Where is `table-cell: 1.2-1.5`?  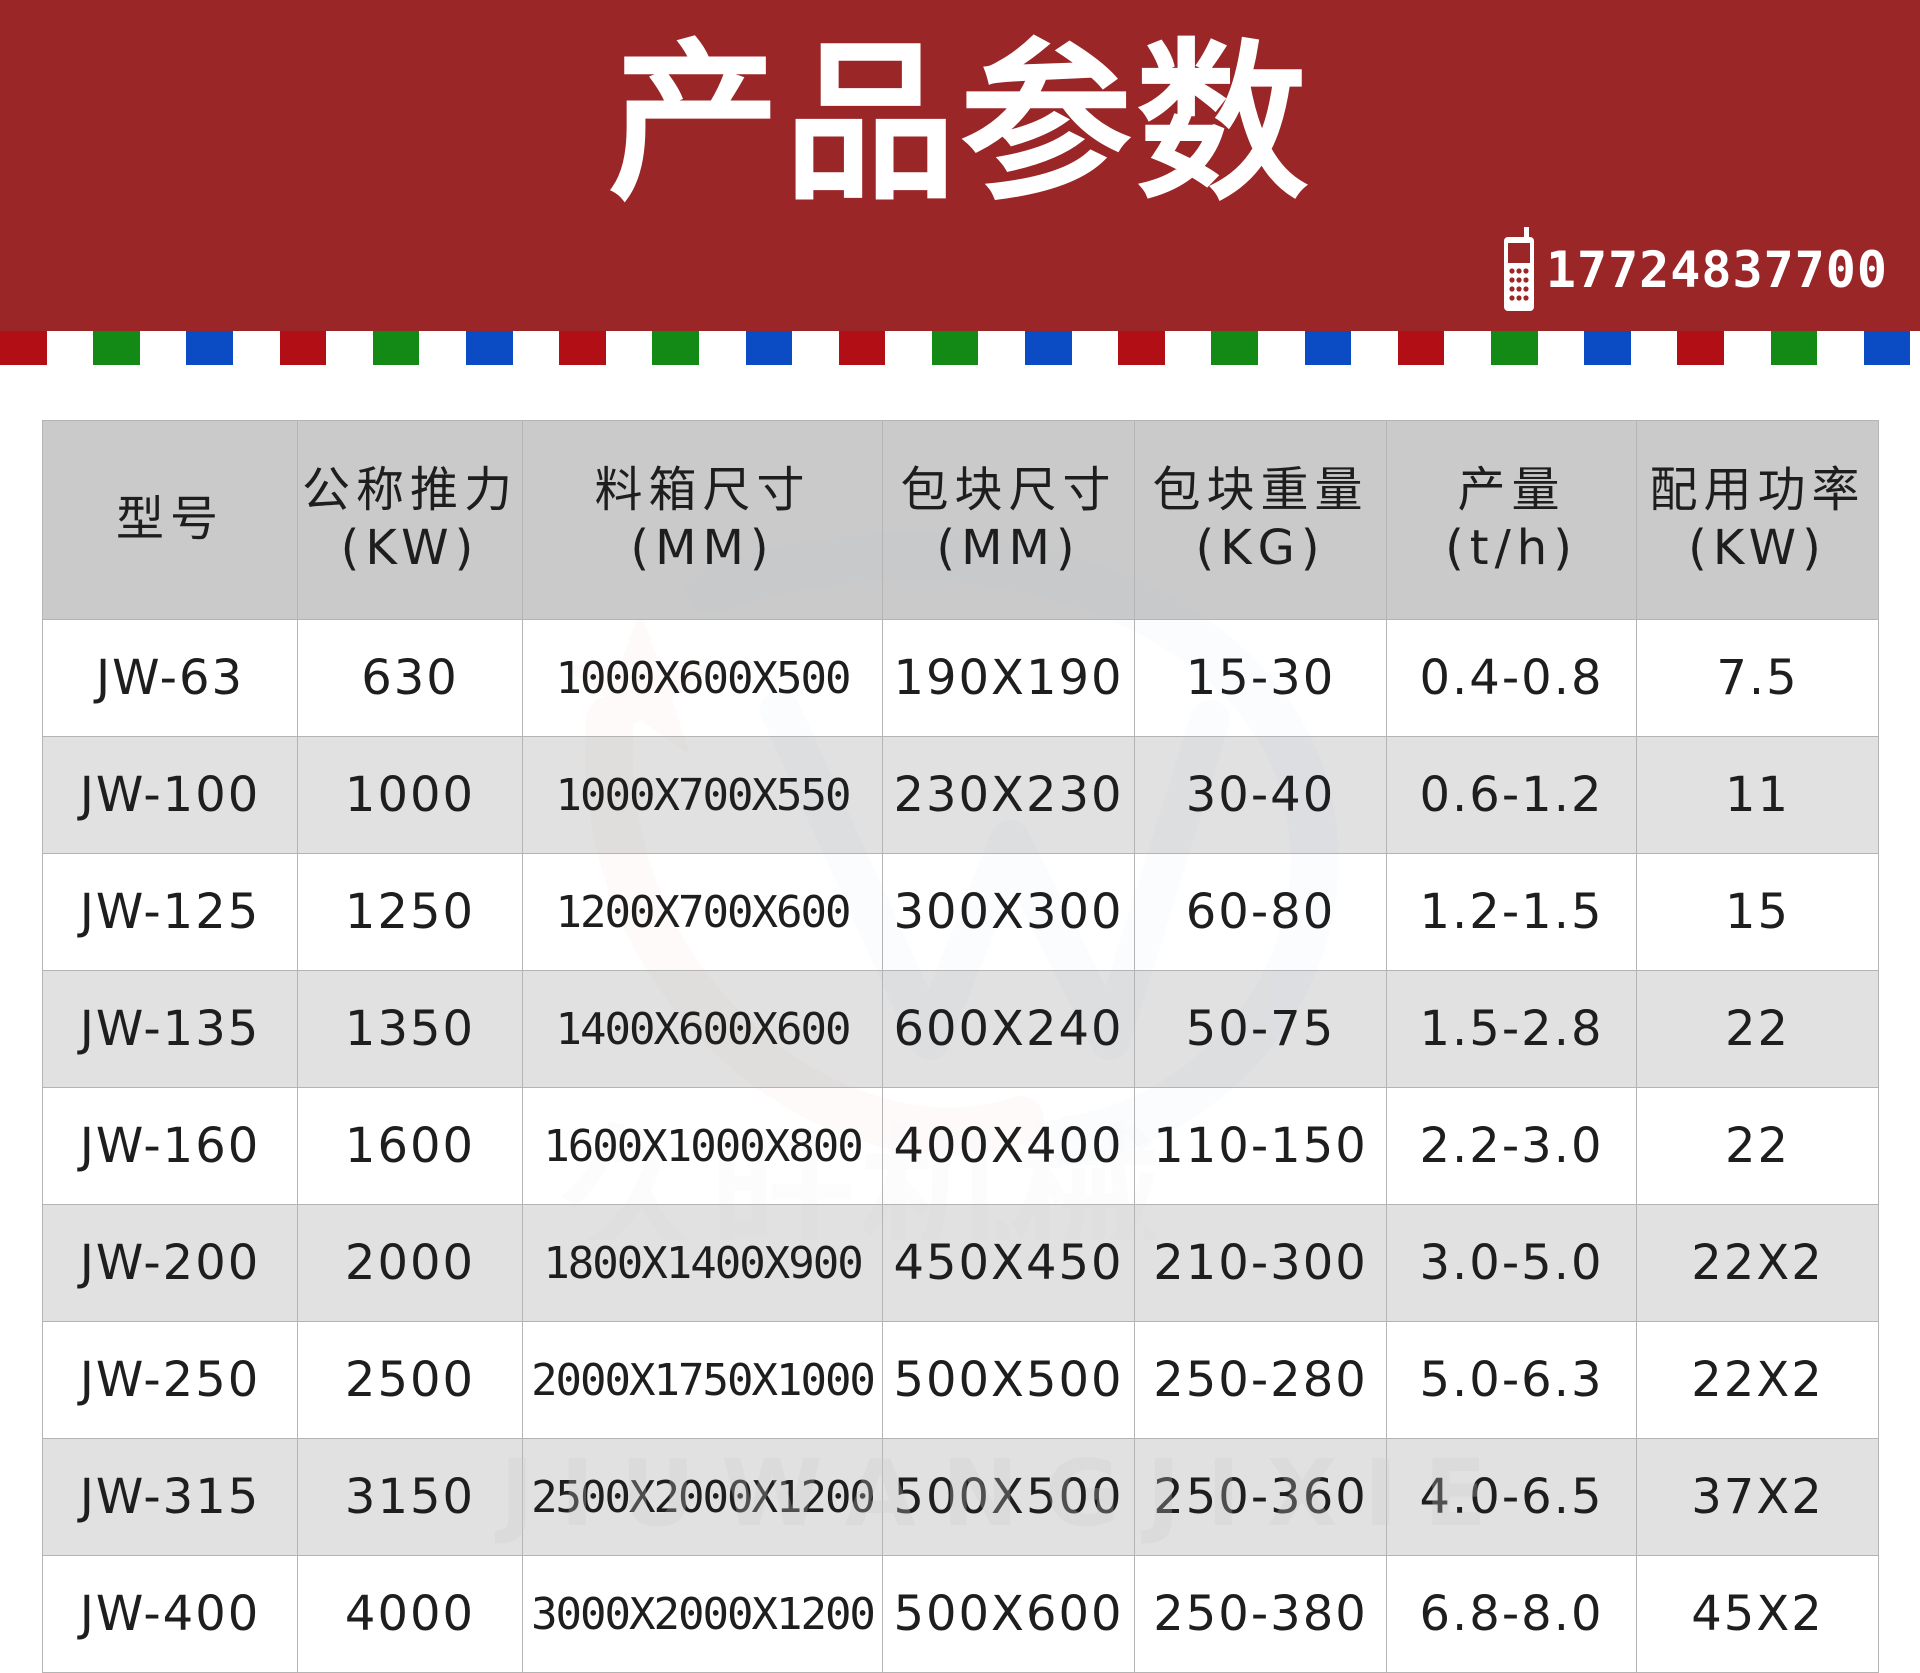 table-cell: 1.2-1.5 is located at coordinates (1511, 912).